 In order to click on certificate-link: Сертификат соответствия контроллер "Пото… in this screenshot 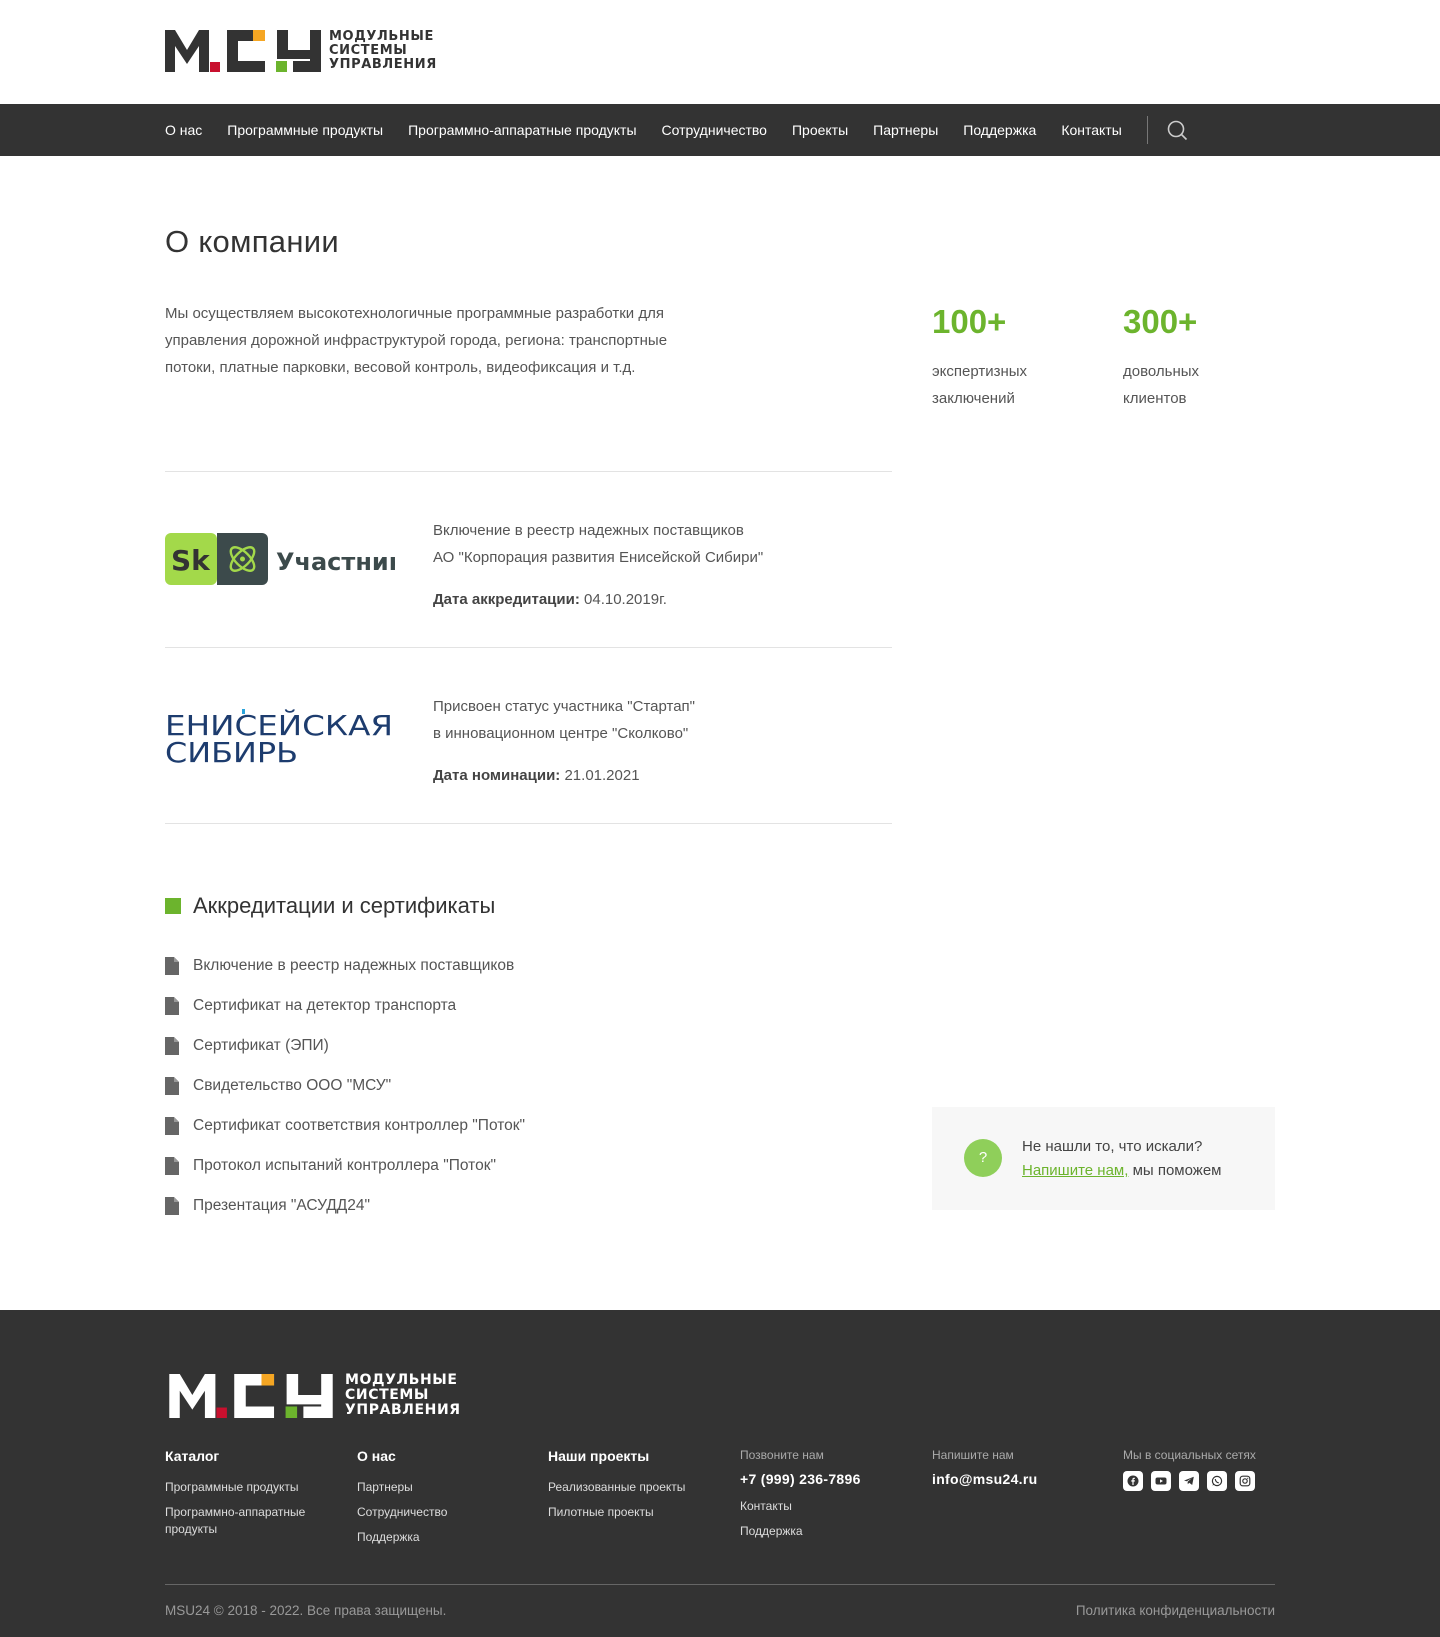, I will do `click(345, 1126)`.